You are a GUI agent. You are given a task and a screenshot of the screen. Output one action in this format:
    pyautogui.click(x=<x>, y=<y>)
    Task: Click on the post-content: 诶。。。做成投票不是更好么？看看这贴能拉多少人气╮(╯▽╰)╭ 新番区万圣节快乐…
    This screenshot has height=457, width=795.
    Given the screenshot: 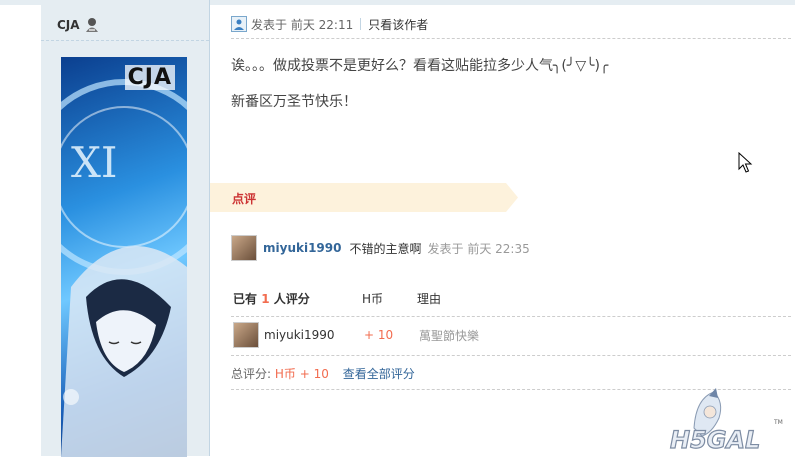 What is the action you would take?
    pyautogui.click(x=419, y=92)
    